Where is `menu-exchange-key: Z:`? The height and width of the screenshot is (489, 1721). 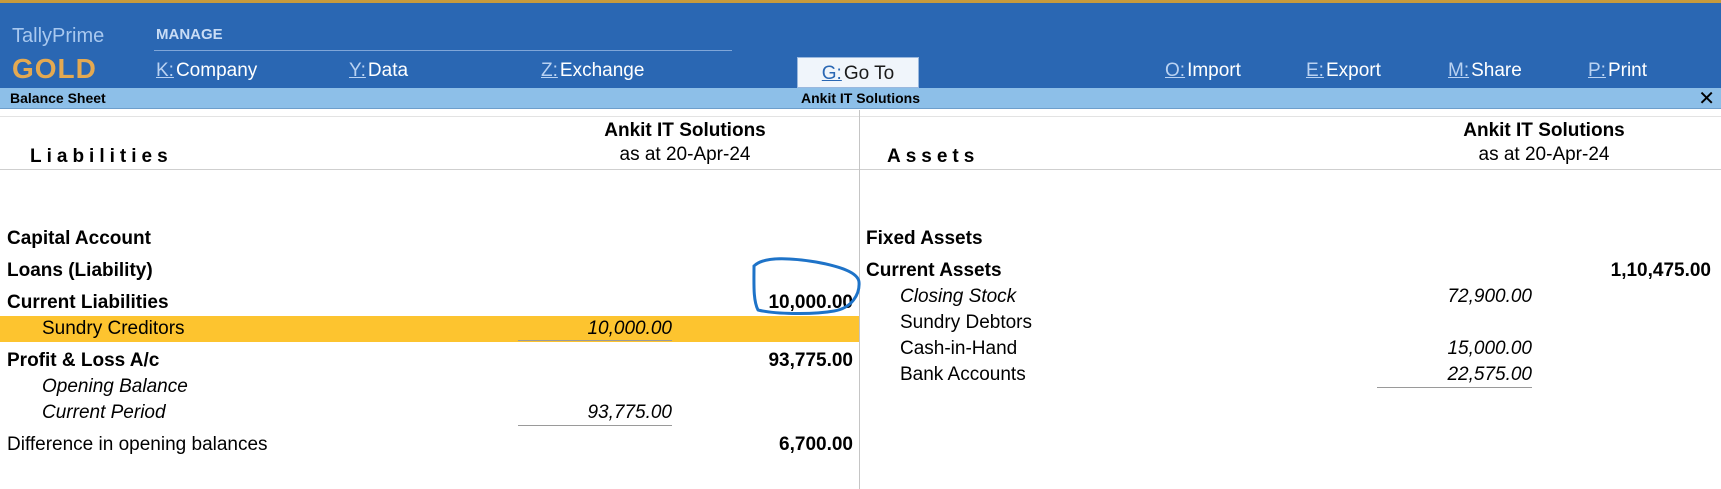
menu-exchange-key: Z: is located at coordinates (549, 70).